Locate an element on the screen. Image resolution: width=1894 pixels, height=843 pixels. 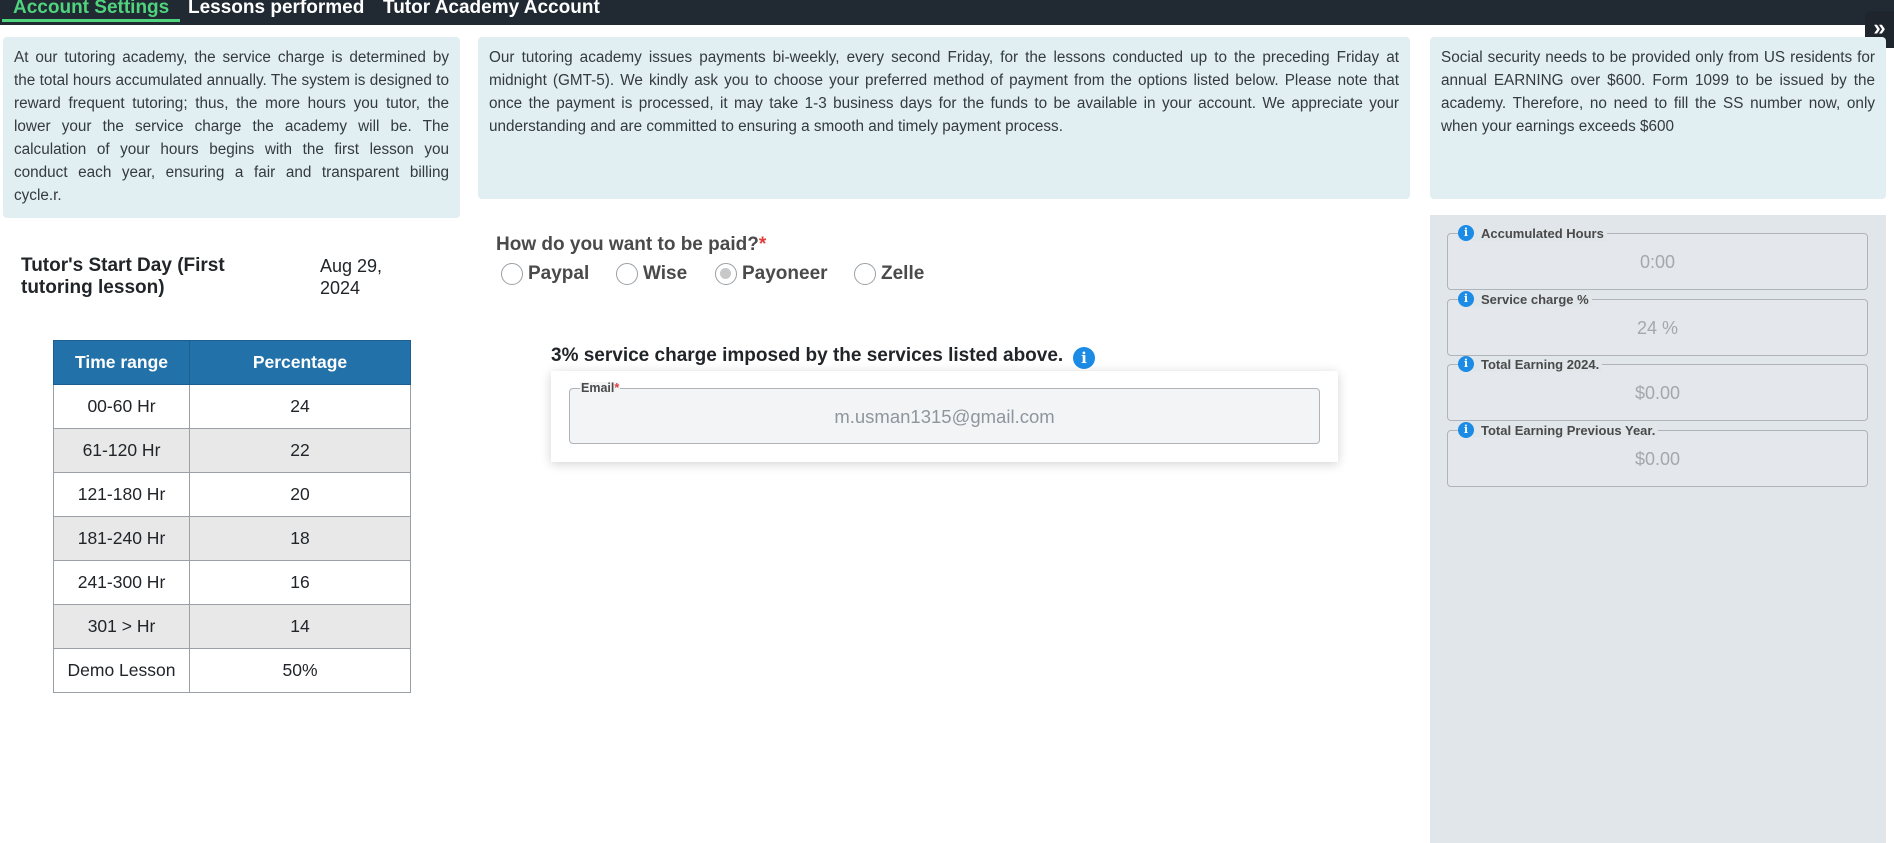
percentage-cell: 22 is located at coordinates (300, 450).